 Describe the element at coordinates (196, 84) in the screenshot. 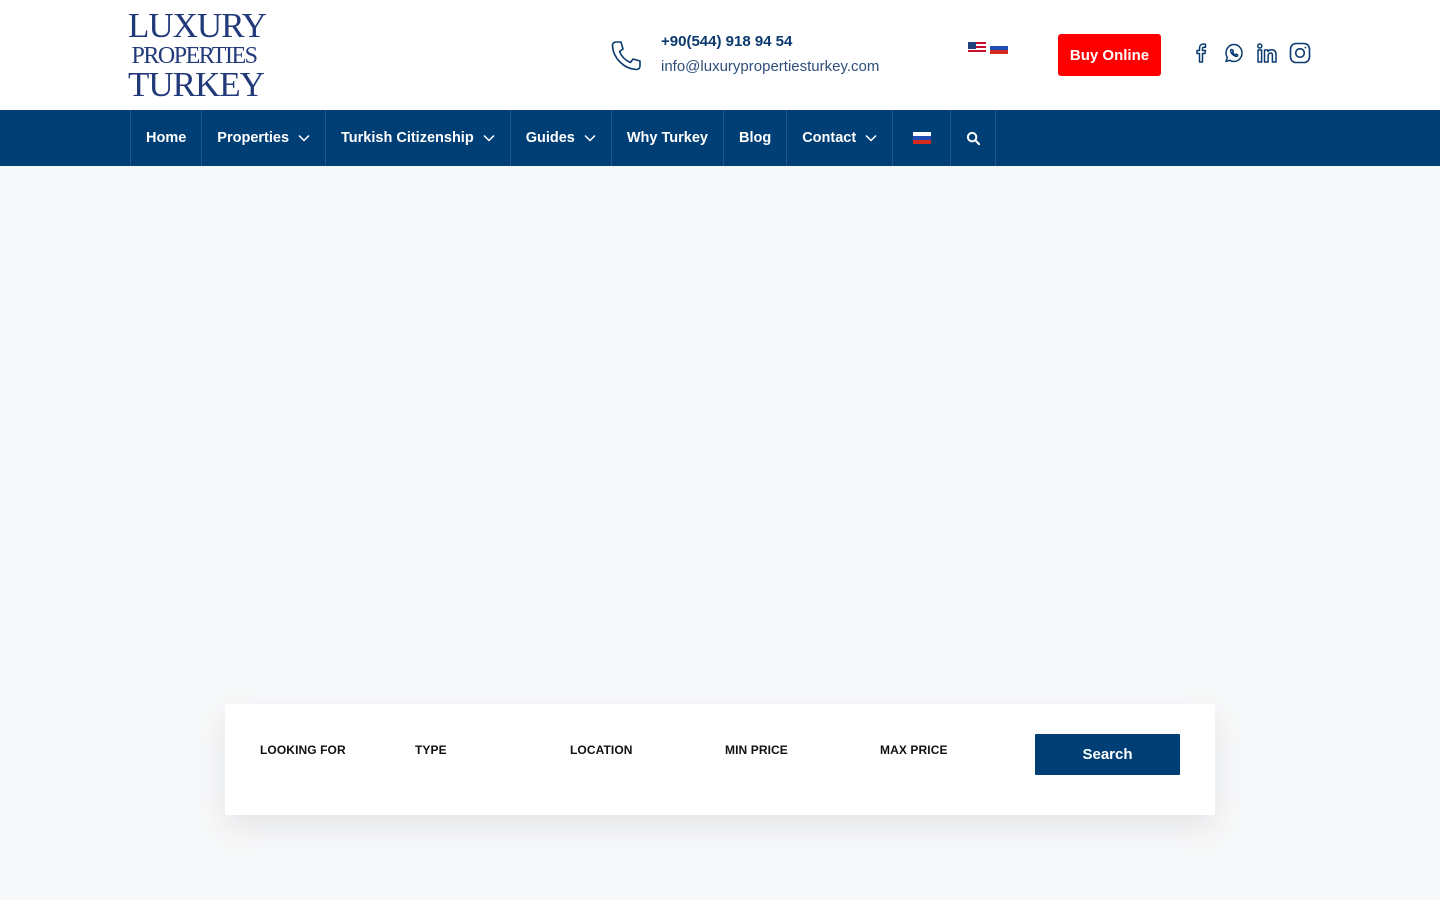

I see `logo-line-3: TURKEY` at that location.